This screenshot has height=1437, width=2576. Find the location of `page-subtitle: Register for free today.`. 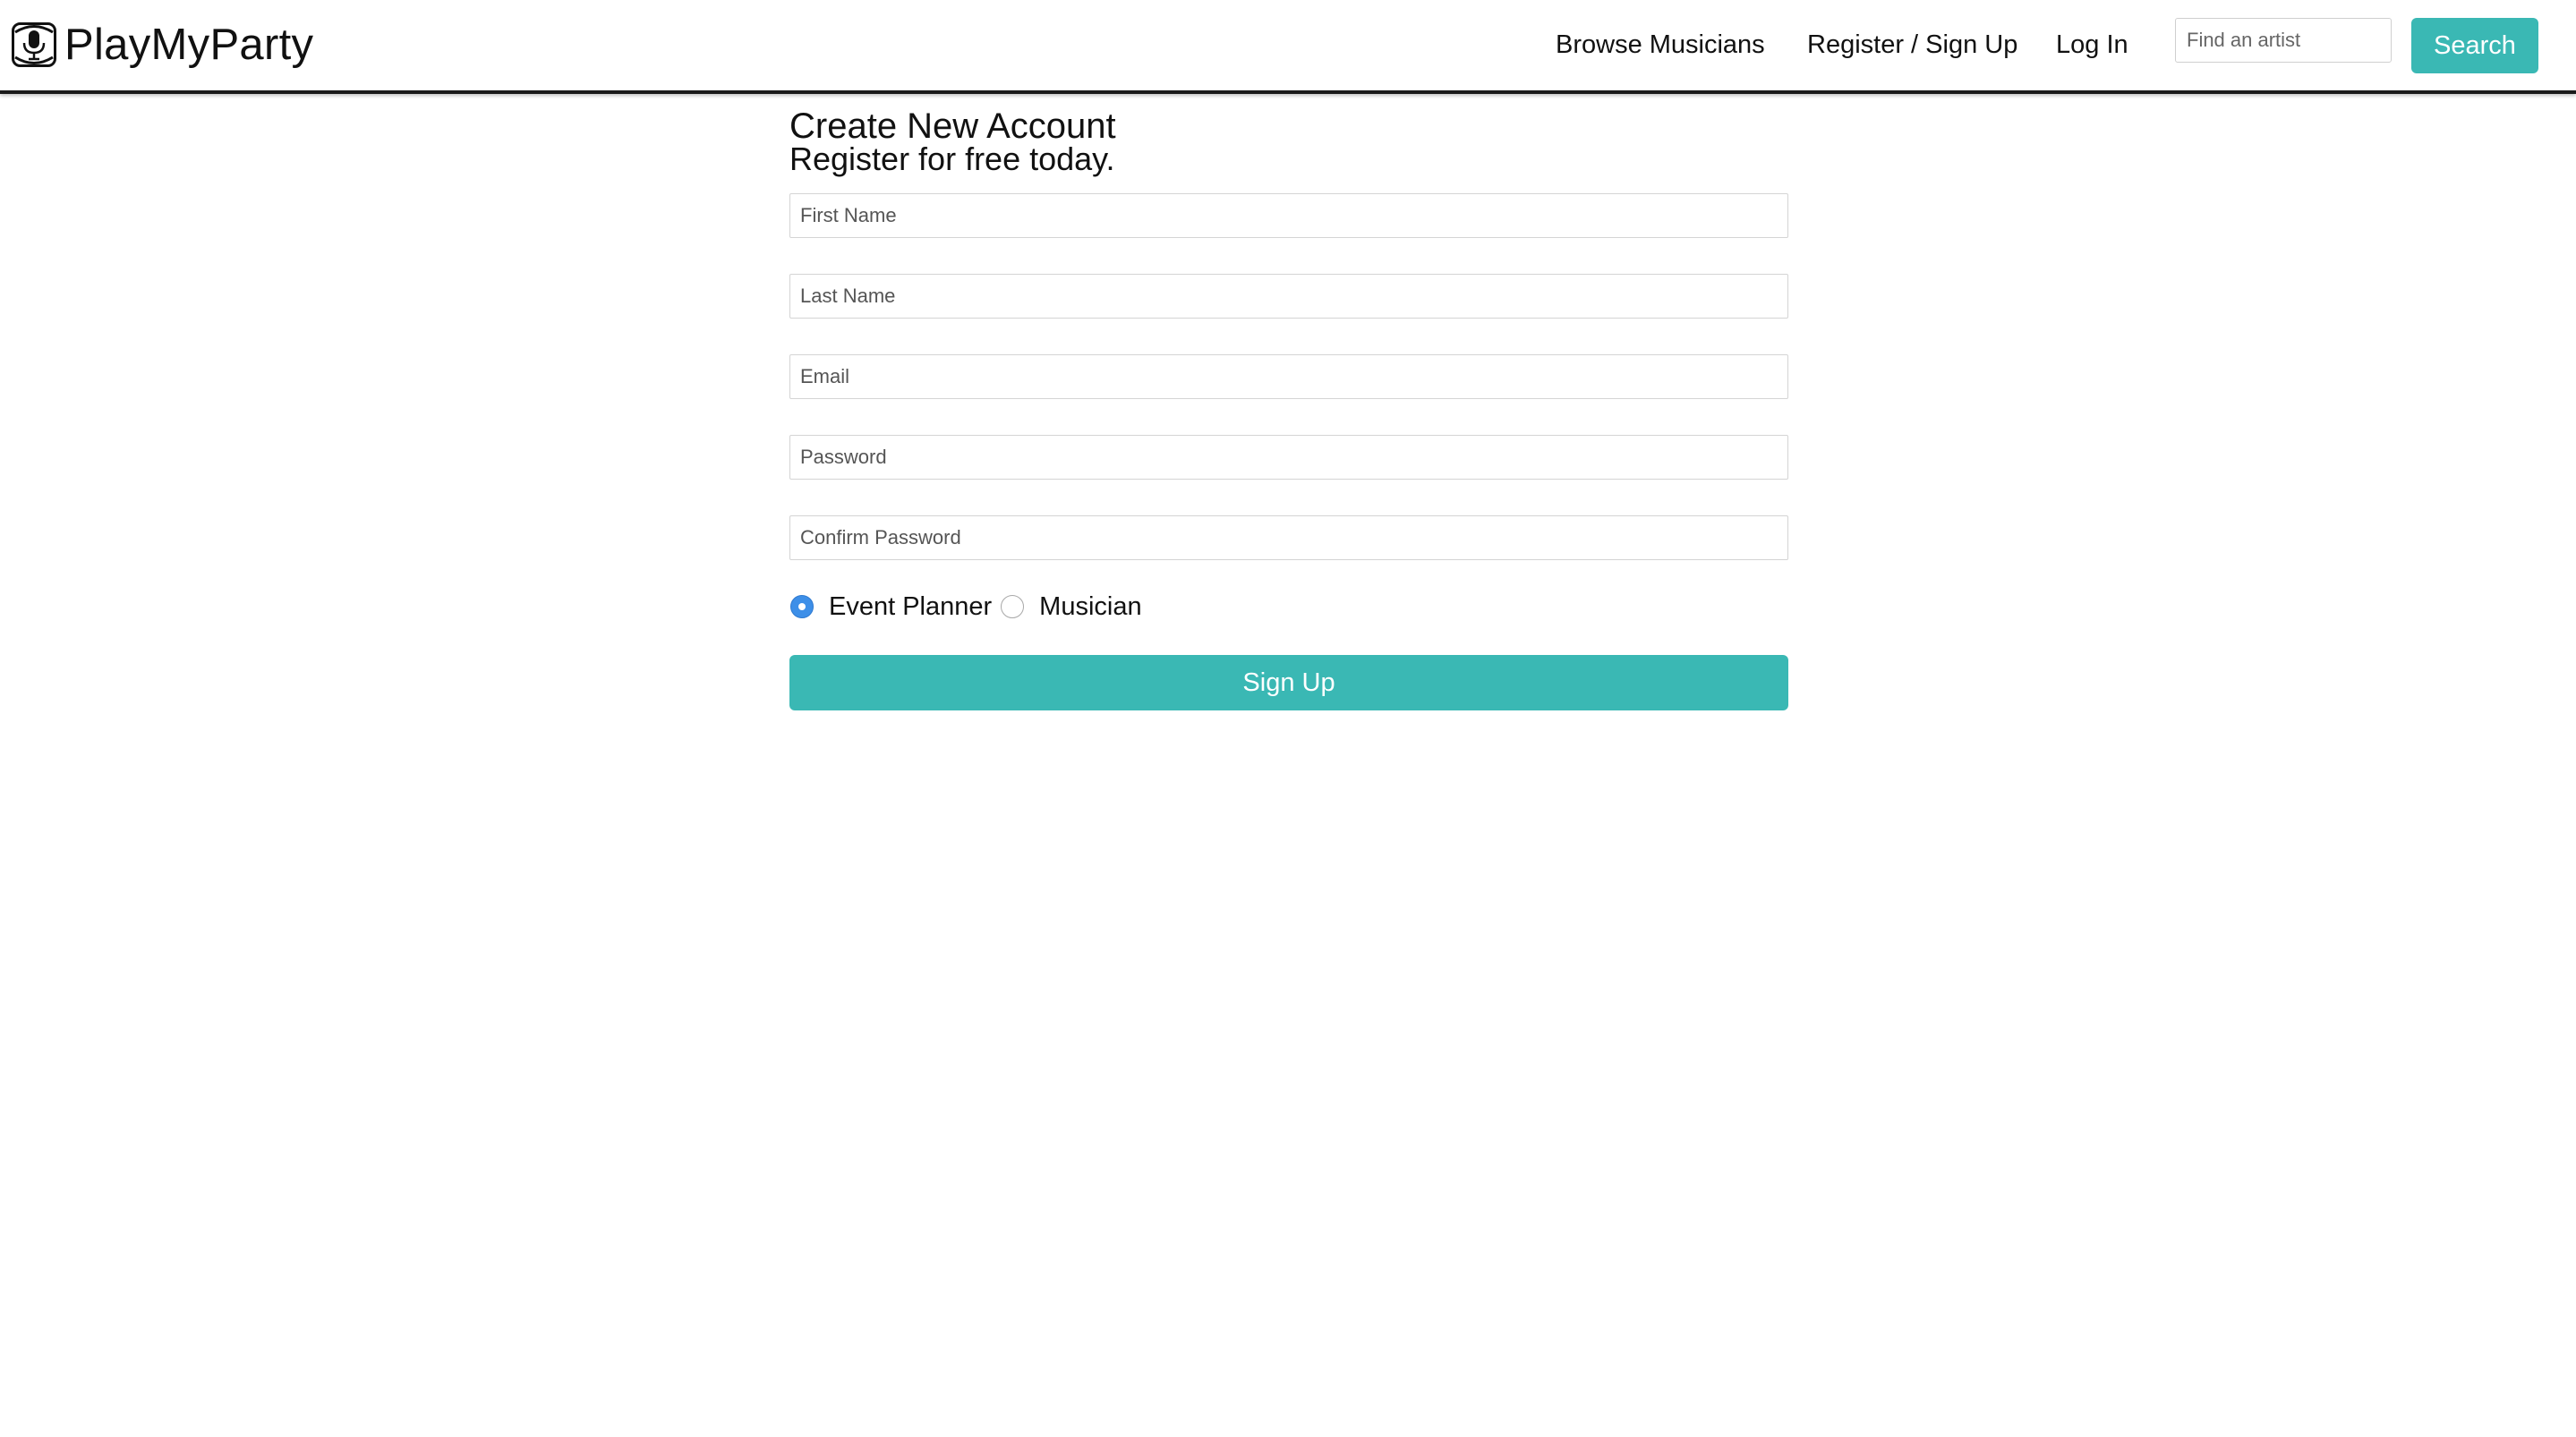

page-subtitle: Register for free today. is located at coordinates (952, 158).